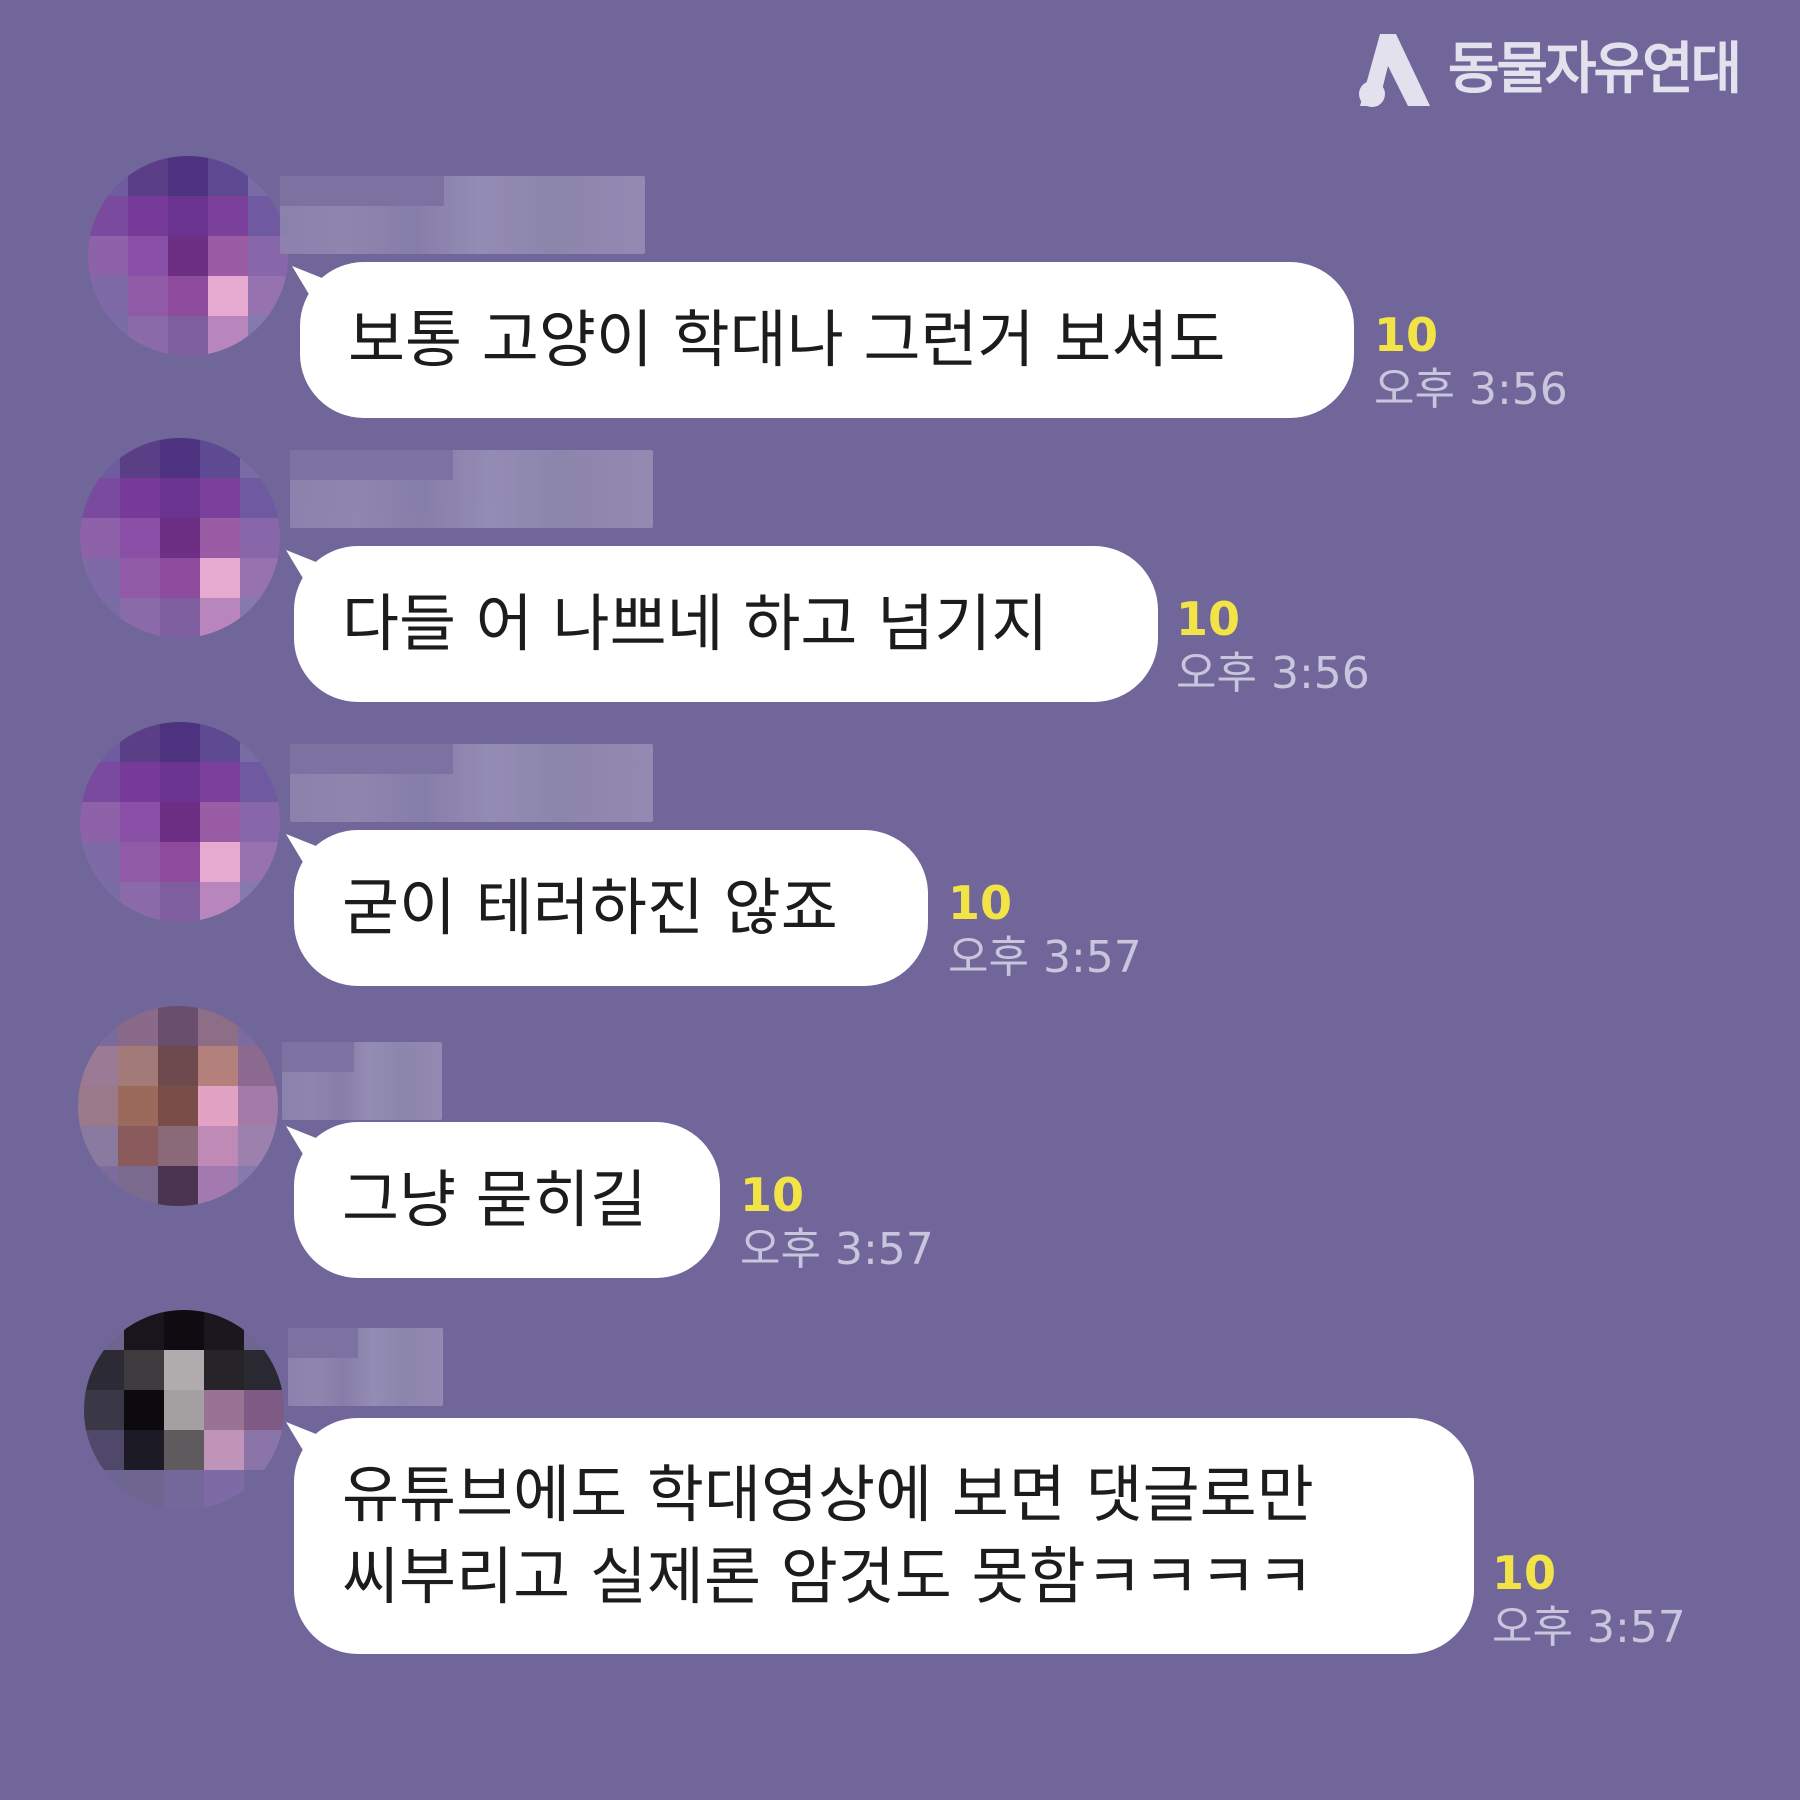 This screenshot has width=1800, height=1800. What do you see at coordinates (494, 1199) in the screenshot?
I see `message-text: 그냥 묻히길` at bounding box center [494, 1199].